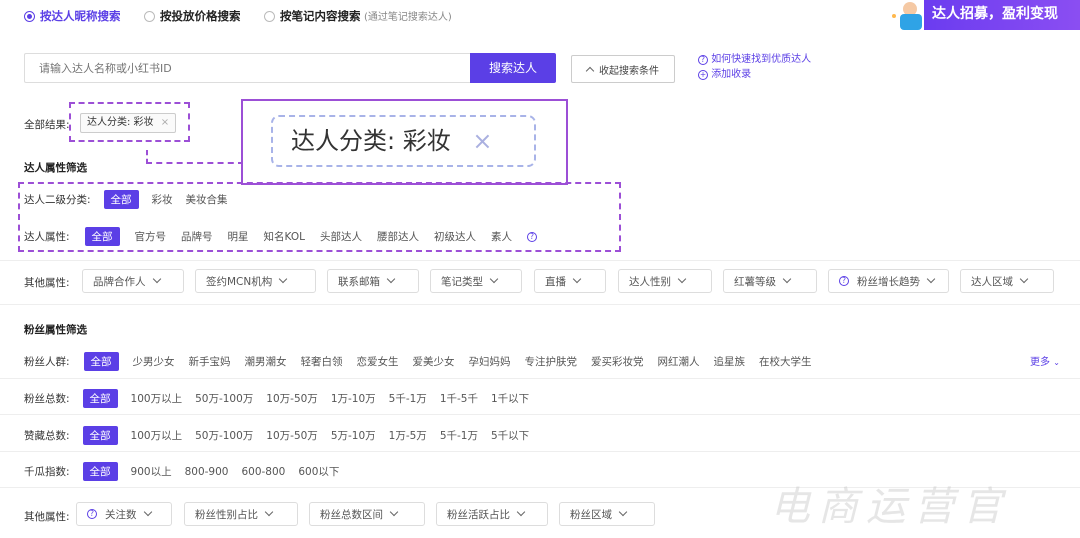 The width and height of the screenshot is (1080, 538). I want to click on recruit-banner: 达人招募，盈利变现, so click(982, 15).